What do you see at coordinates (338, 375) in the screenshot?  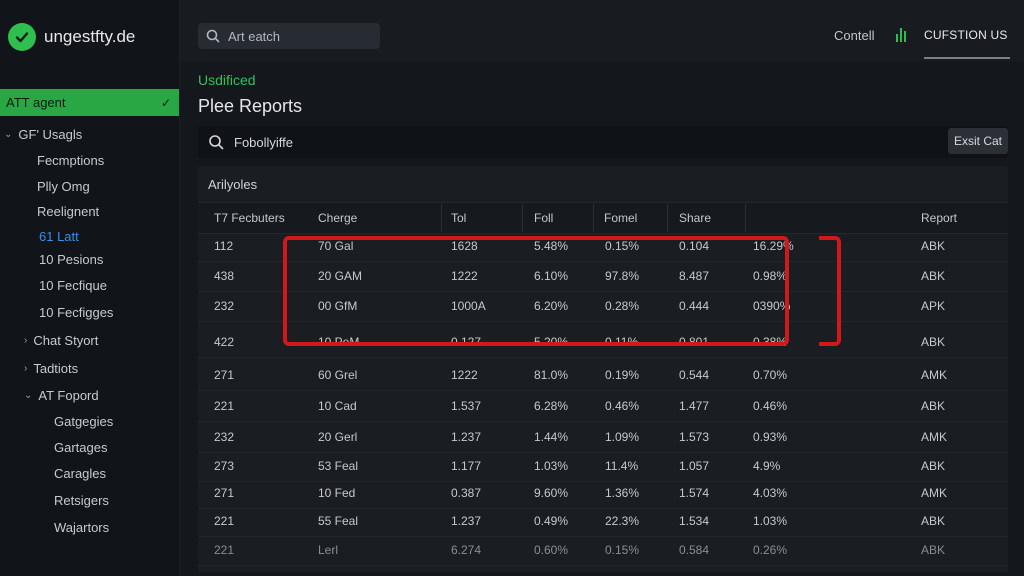 I see `table-cell: 60 Grel` at bounding box center [338, 375].